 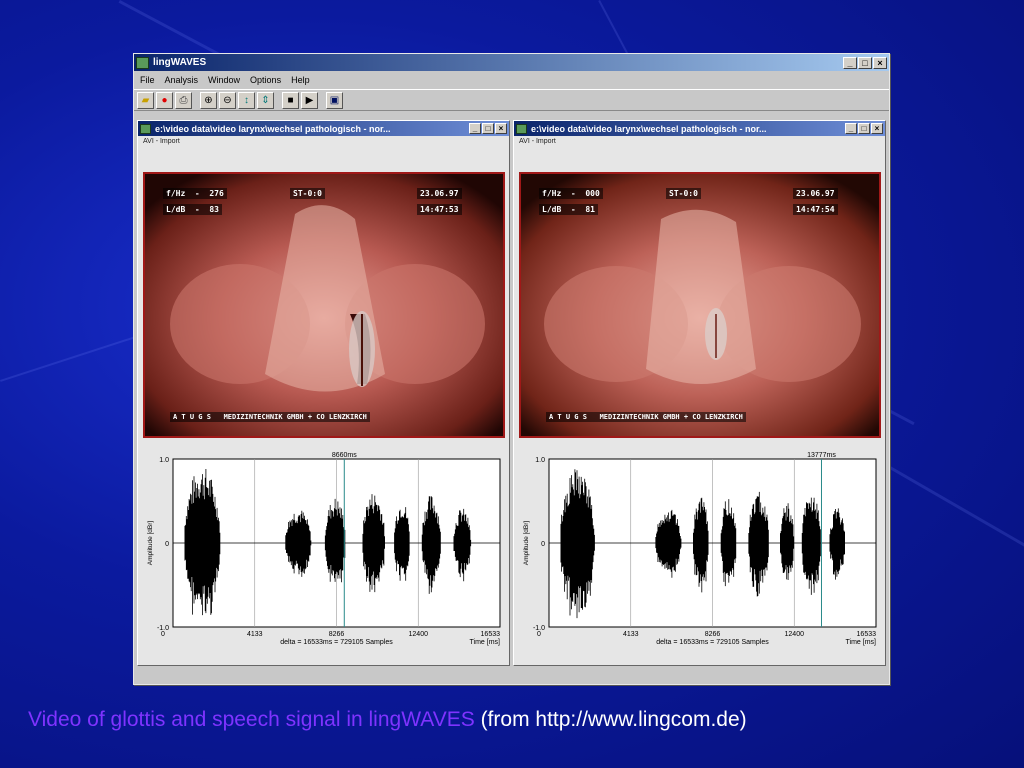 What do you see at coordinates (142, 62) in the screenshot?
I see `app-icon` at bounding box center [142, 62].